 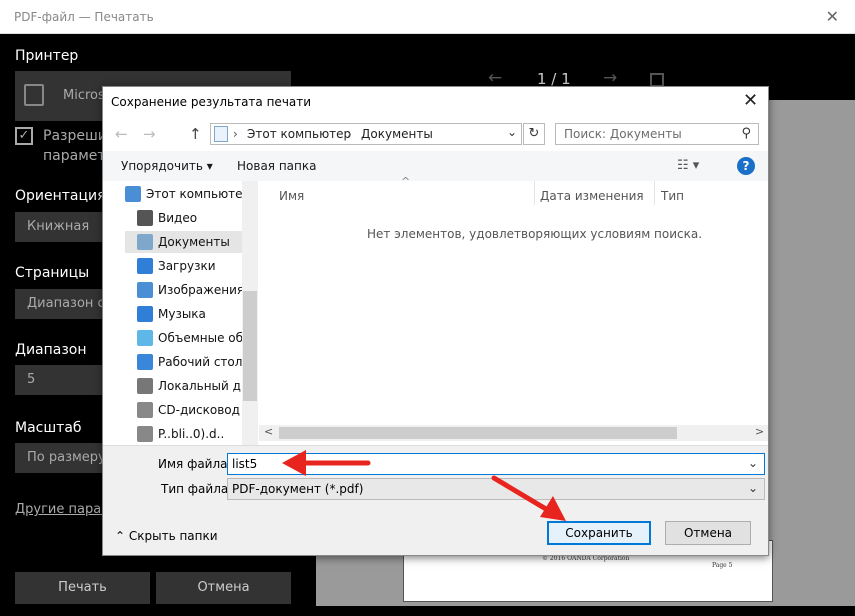 I want to click on arrow-to-filename-icon, so click(x=326, y=463).